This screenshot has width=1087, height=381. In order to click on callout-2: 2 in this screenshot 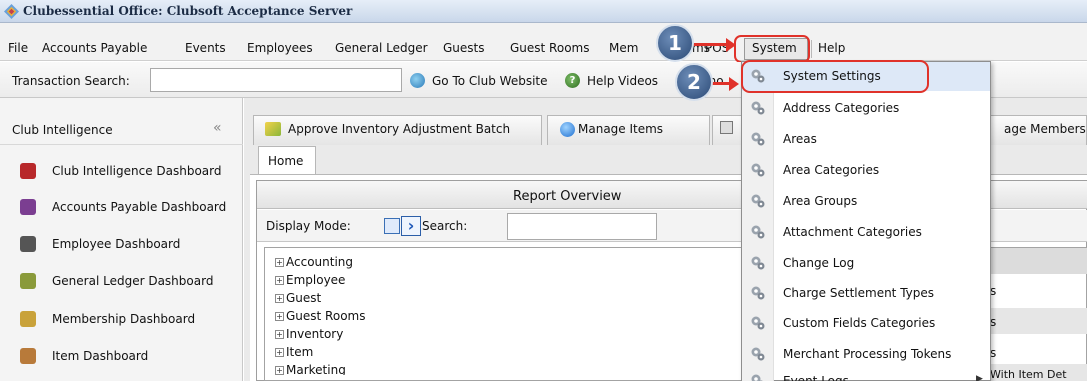, I will do `click(694, 82)`.